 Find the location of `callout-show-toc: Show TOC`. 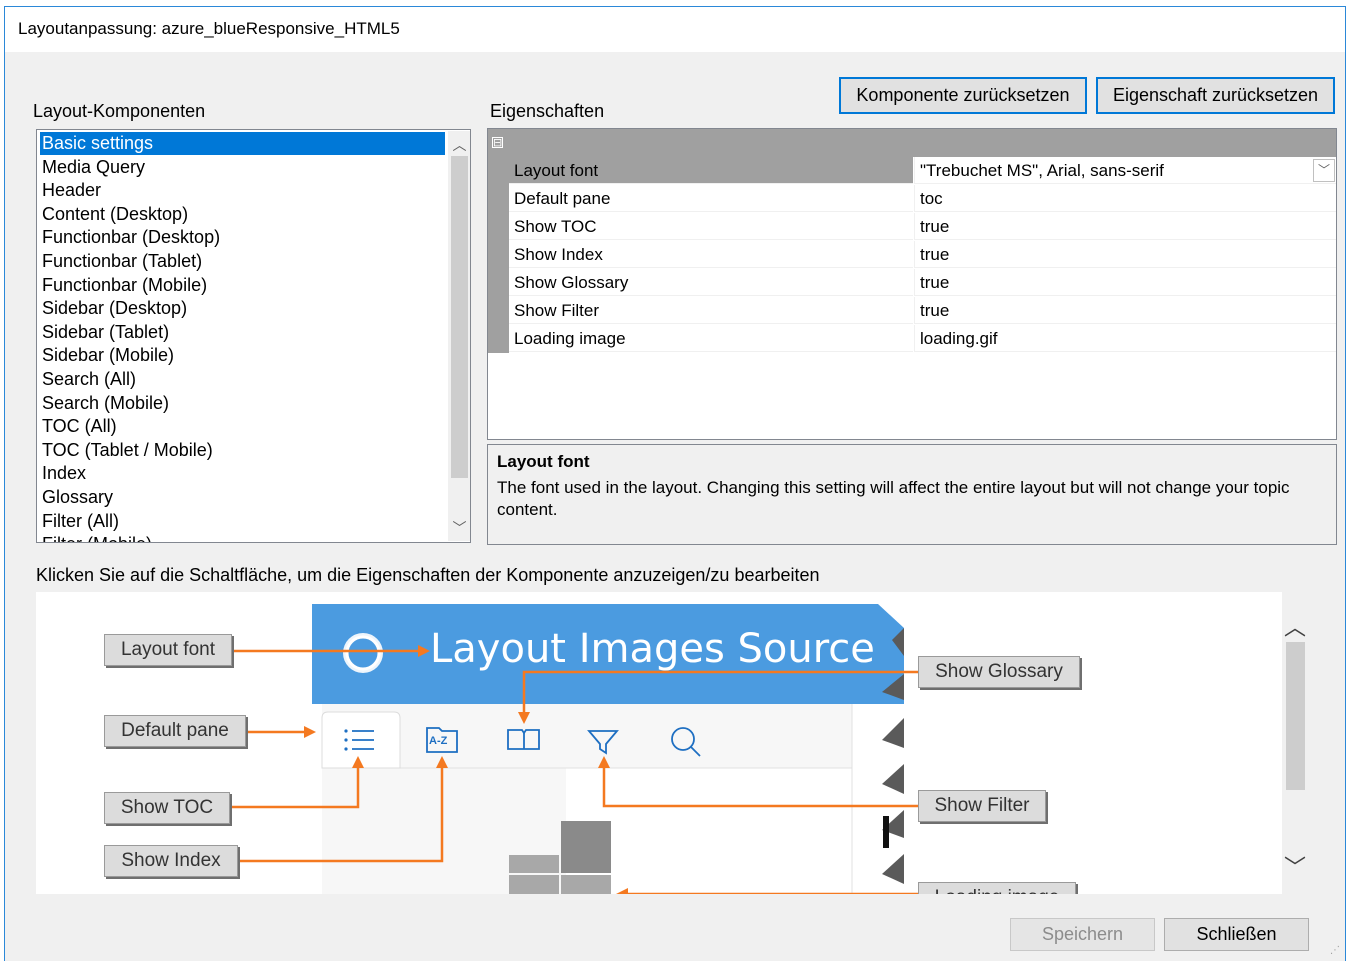

callout-show-toc: Show TOC is located at coordinates (167, 808).